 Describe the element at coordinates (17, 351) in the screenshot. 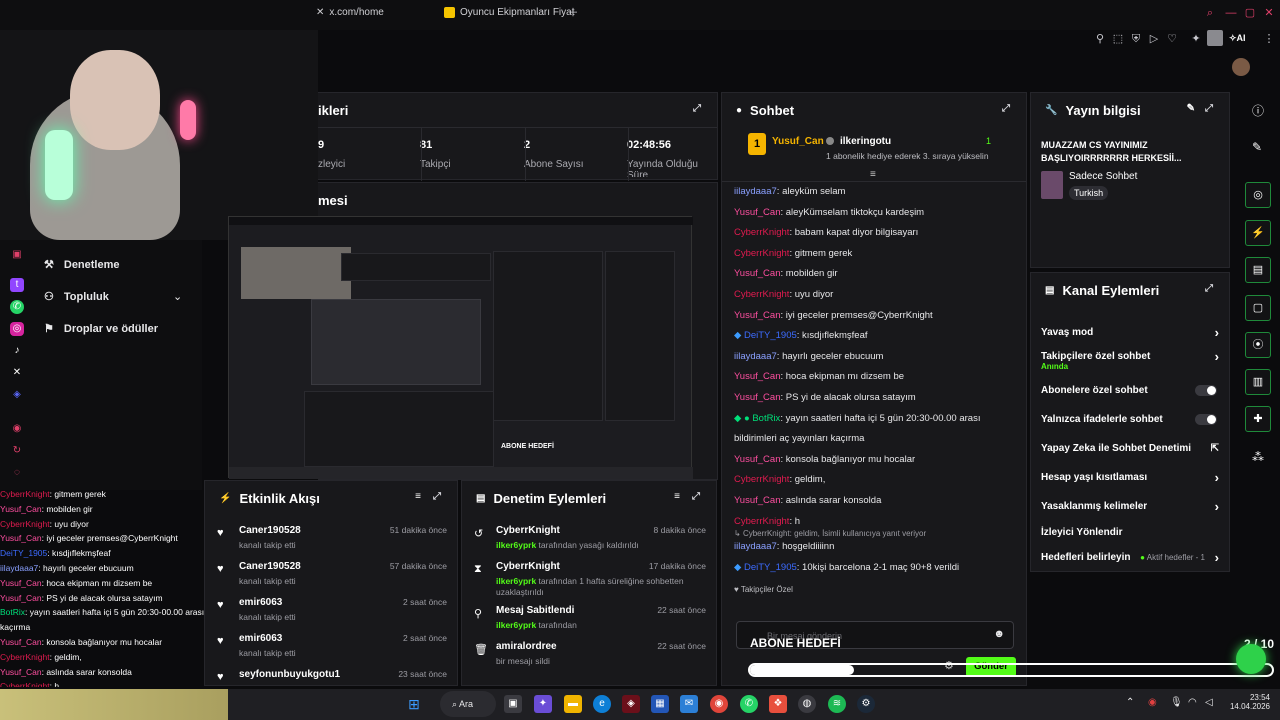

I see `tiktok-icon: ♪` at that location.